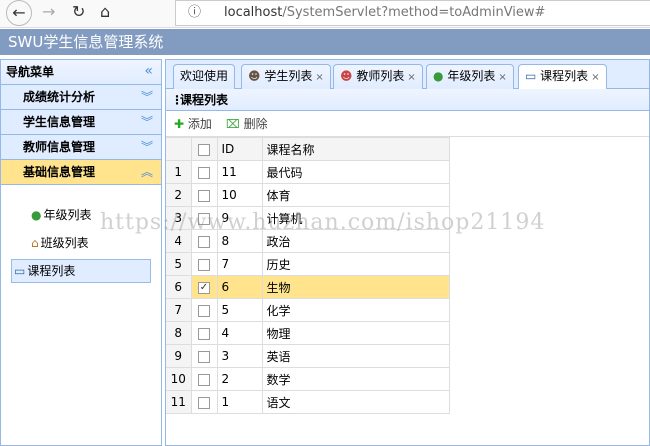  What do you see at coordinates (179, 310) in the screenshot?
I see `row-number: 7` at bounding box center [179, 310].